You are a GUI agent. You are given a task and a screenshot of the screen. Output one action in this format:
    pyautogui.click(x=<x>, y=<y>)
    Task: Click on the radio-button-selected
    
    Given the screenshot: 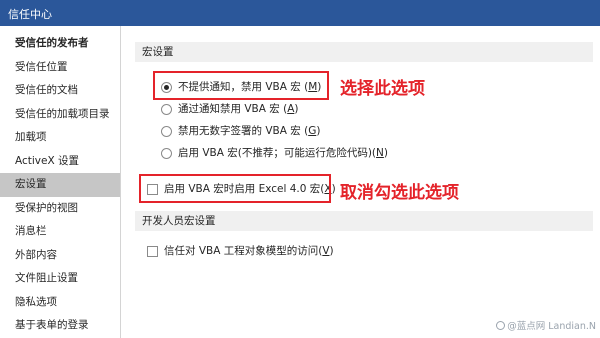 What is the action you would take?
    pyautogui.click(x=166, y=87)
    